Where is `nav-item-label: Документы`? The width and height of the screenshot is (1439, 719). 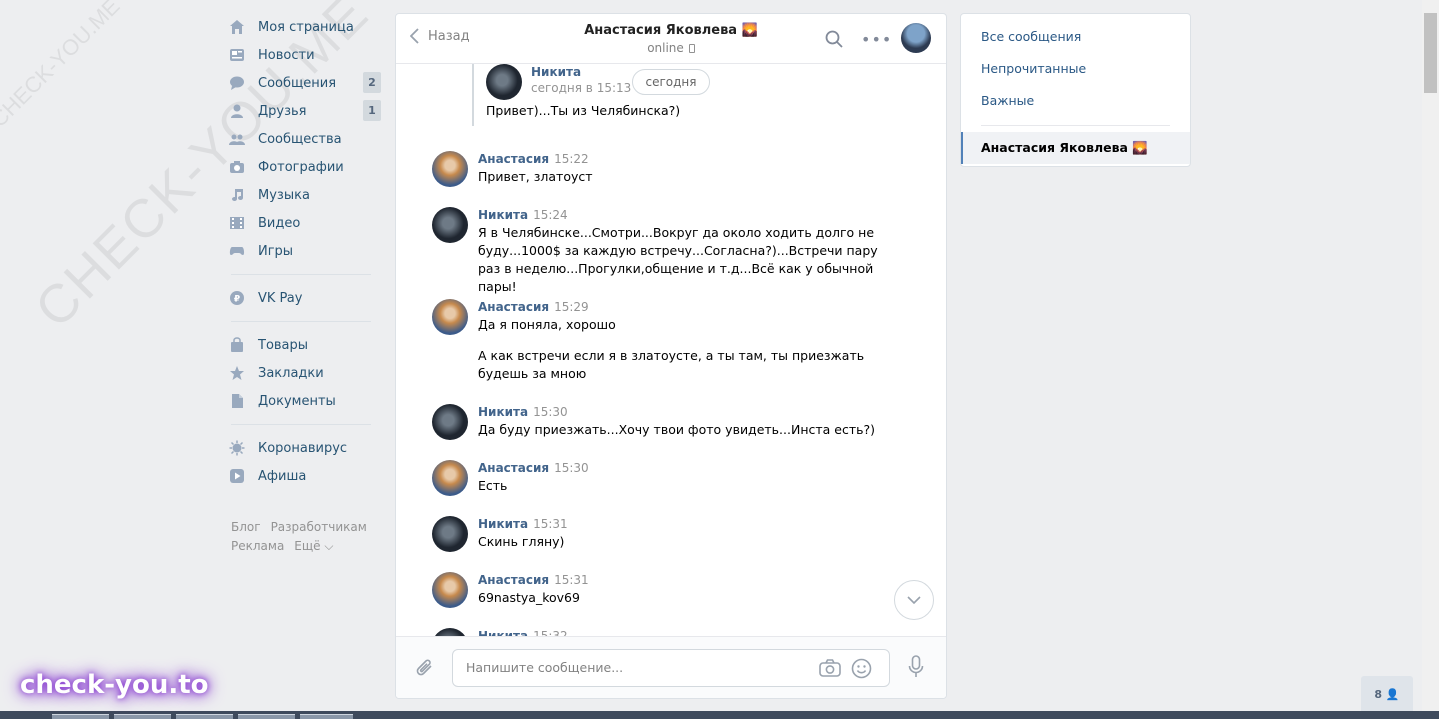 nav-item-label: Документы is located at coordinates (297, 401).